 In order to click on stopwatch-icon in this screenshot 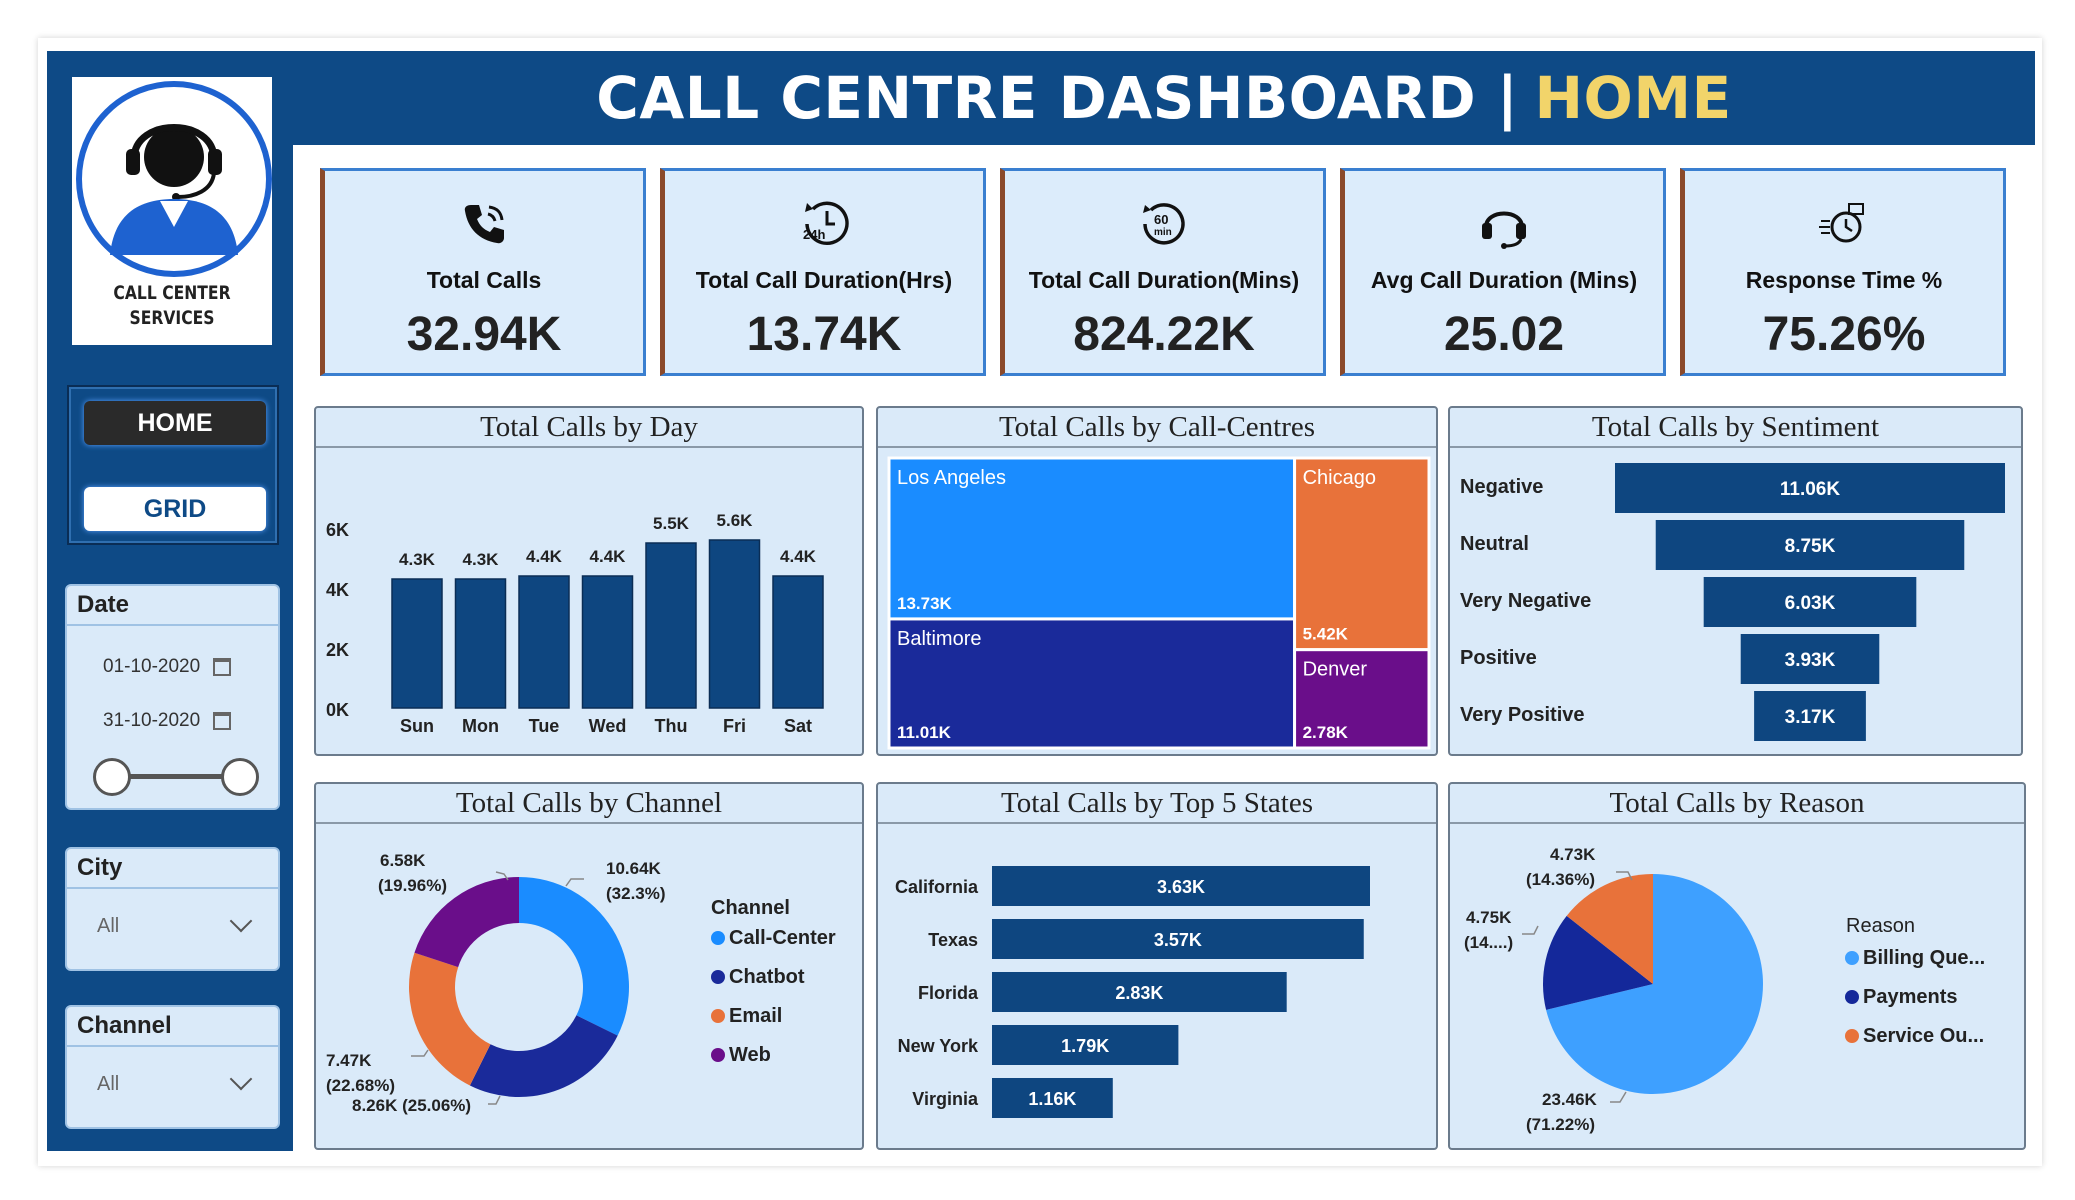, I will do `click(1844, 229)`.